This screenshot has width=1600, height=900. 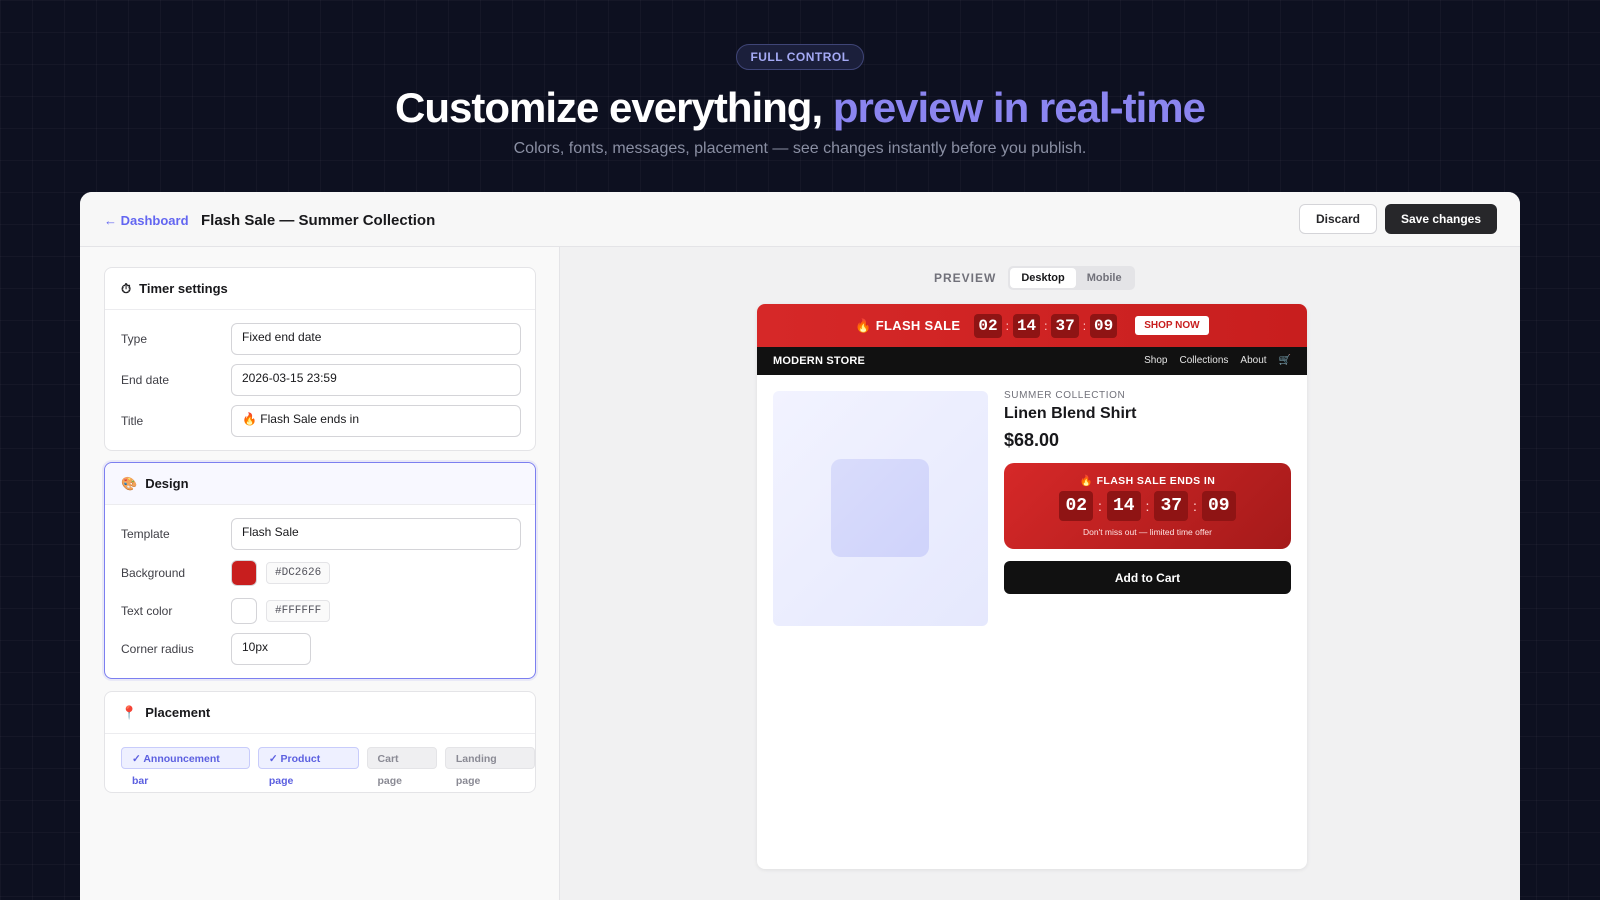 I want to click on nav-about: About, so click(x=1253, y=360).